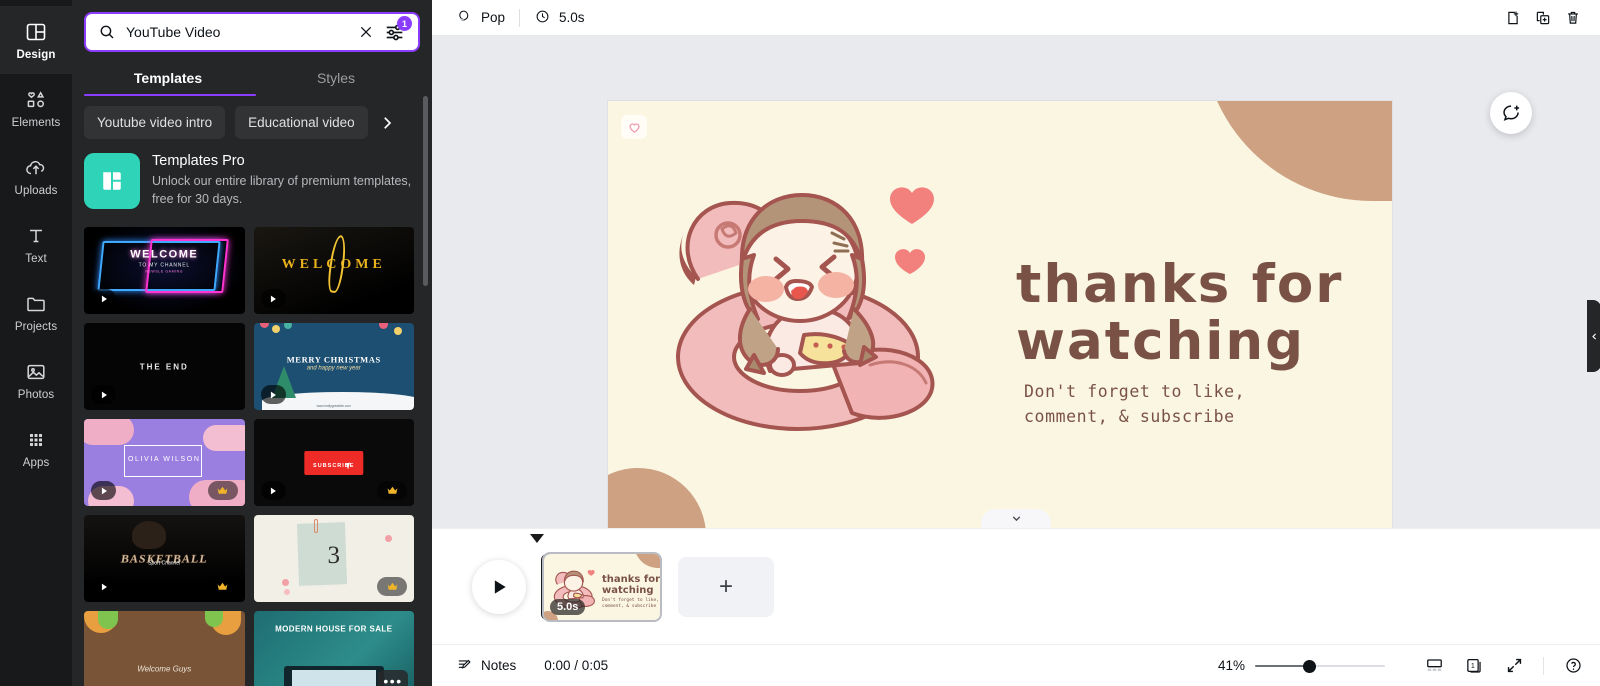 The width and height of the screenshot is (1600, 686). Describe the element at coordinates (164, 648) in the screenshot. I see `template-card: Welcome Guys` at that location.